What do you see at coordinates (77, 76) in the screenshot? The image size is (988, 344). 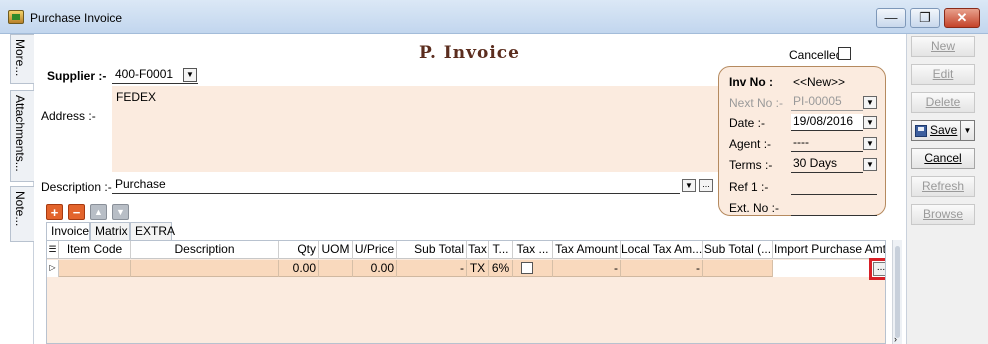 I see `supplier-label: Supplier :-` at bounding box center [77, 76].